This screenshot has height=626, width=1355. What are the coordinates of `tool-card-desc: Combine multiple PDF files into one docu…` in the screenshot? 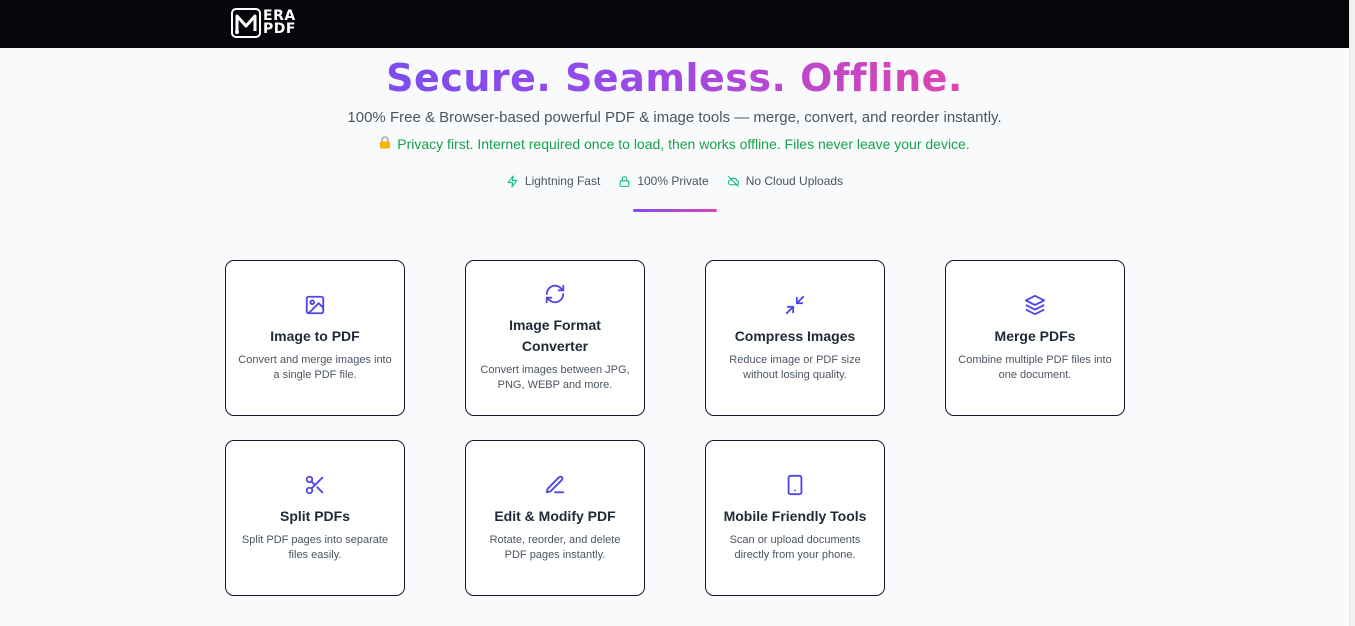 It's located at (1035, 367).